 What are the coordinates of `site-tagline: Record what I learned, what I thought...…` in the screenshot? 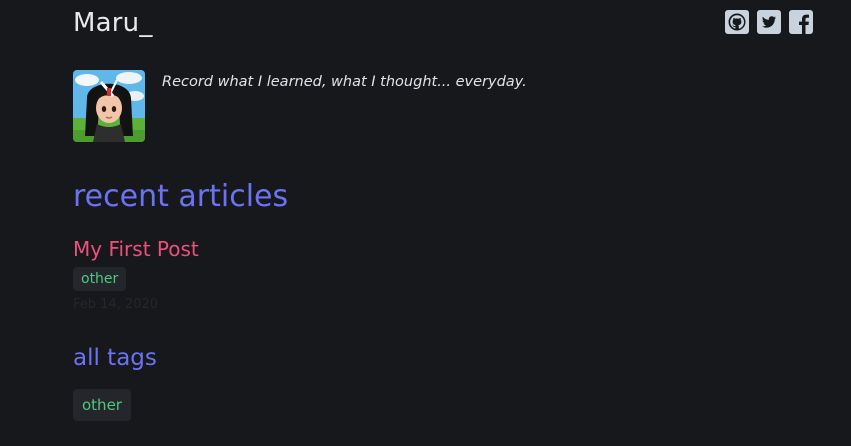 It's located at (344, 82).